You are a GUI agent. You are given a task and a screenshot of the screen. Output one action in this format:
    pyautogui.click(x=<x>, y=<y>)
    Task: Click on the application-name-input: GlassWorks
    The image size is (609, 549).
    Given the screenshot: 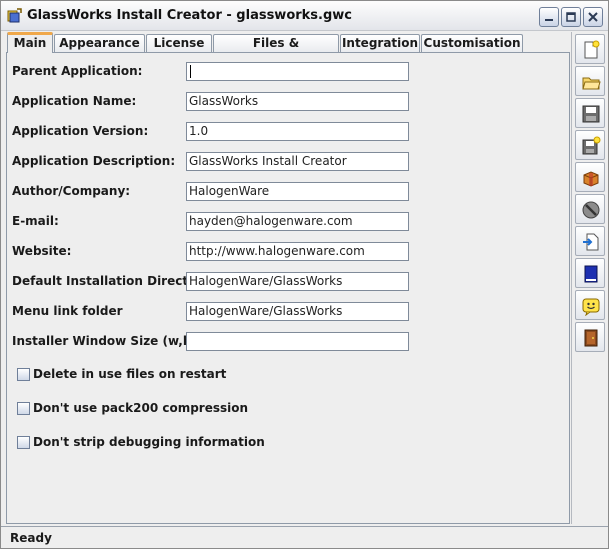 What is the action you would take?
    pyautogui.click(x=297, y=101)
    